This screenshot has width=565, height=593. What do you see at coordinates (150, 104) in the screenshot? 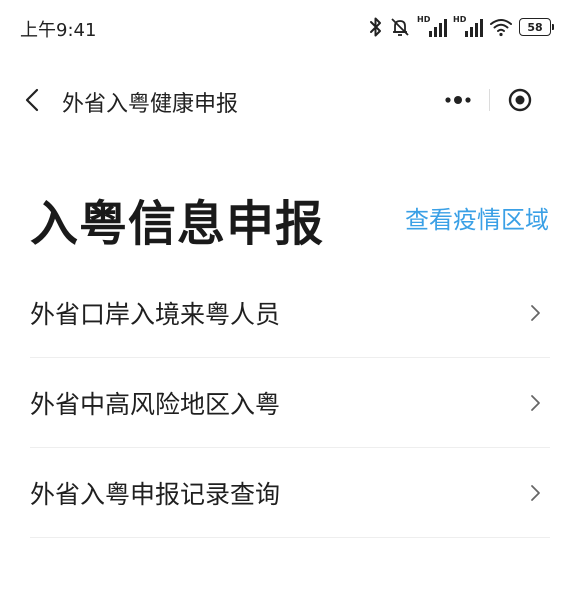
I see `nav-title: 外省入粤健康申报` at bounding box center [150, 104].